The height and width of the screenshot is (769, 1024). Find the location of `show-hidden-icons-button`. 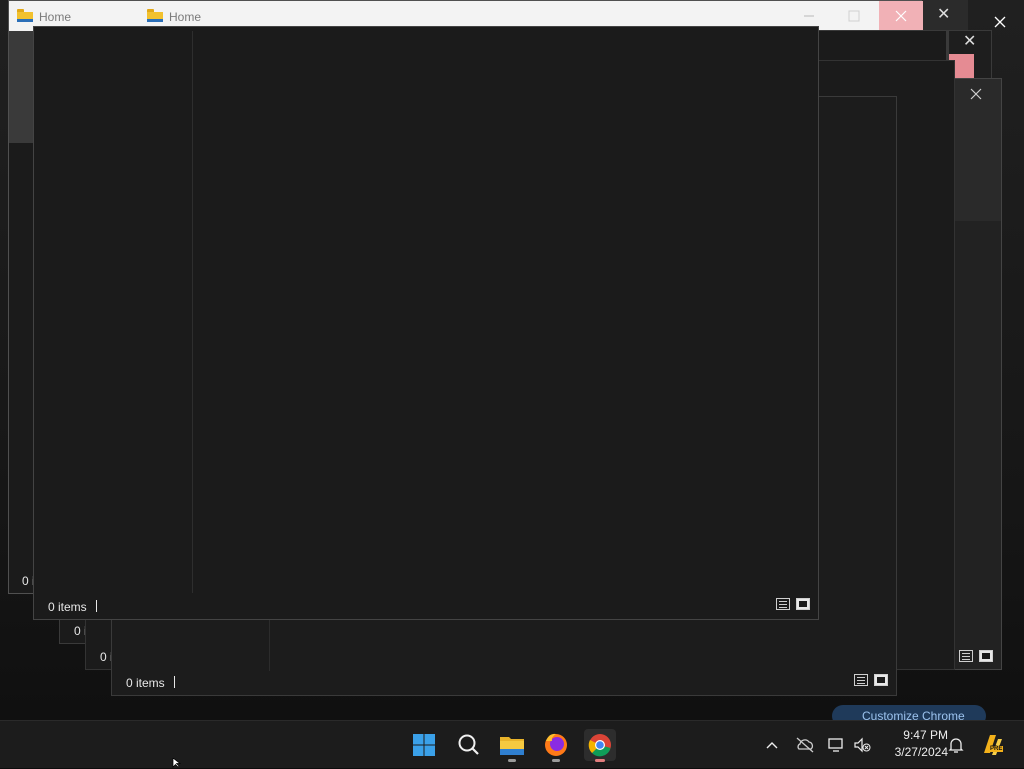

show-hidden-icons-button is located at coordinates (772, 745).